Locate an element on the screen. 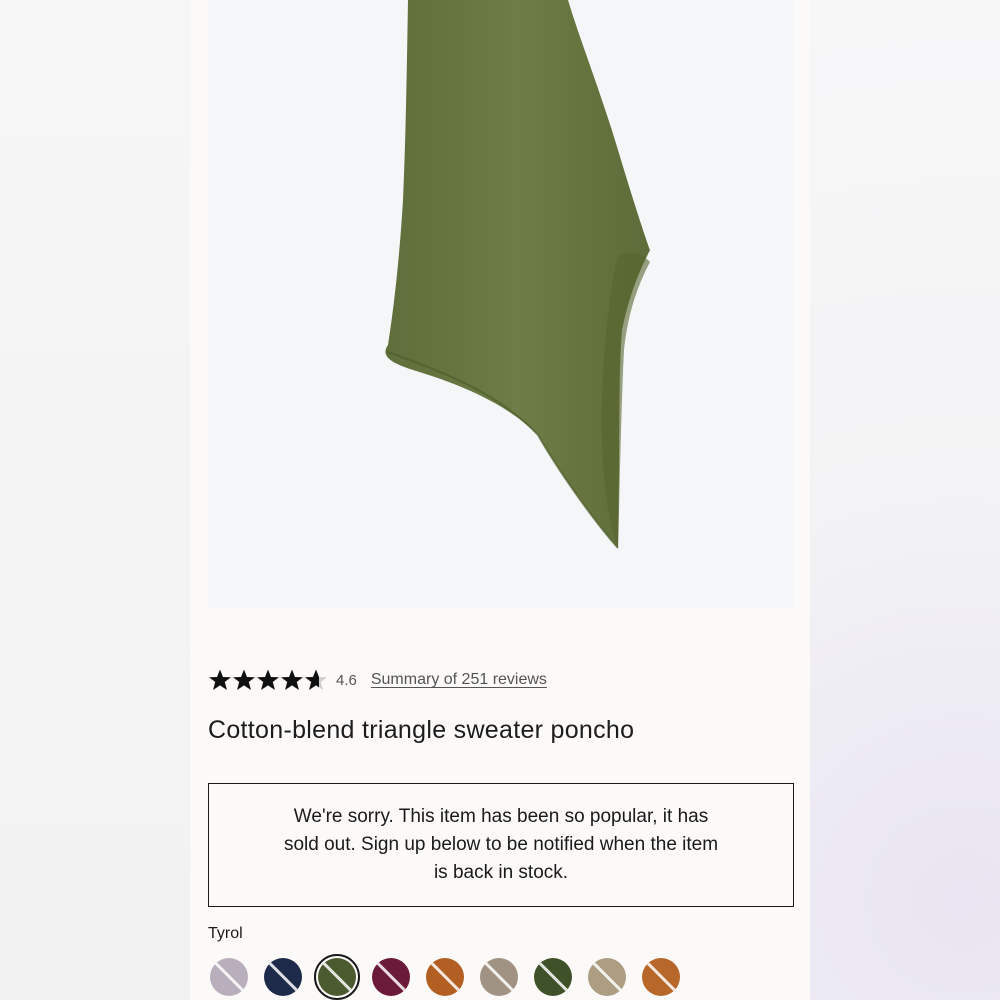 The width and height of the screenshot is (1000, 1000). color-swatch-list is located at coordinates (453, 977).